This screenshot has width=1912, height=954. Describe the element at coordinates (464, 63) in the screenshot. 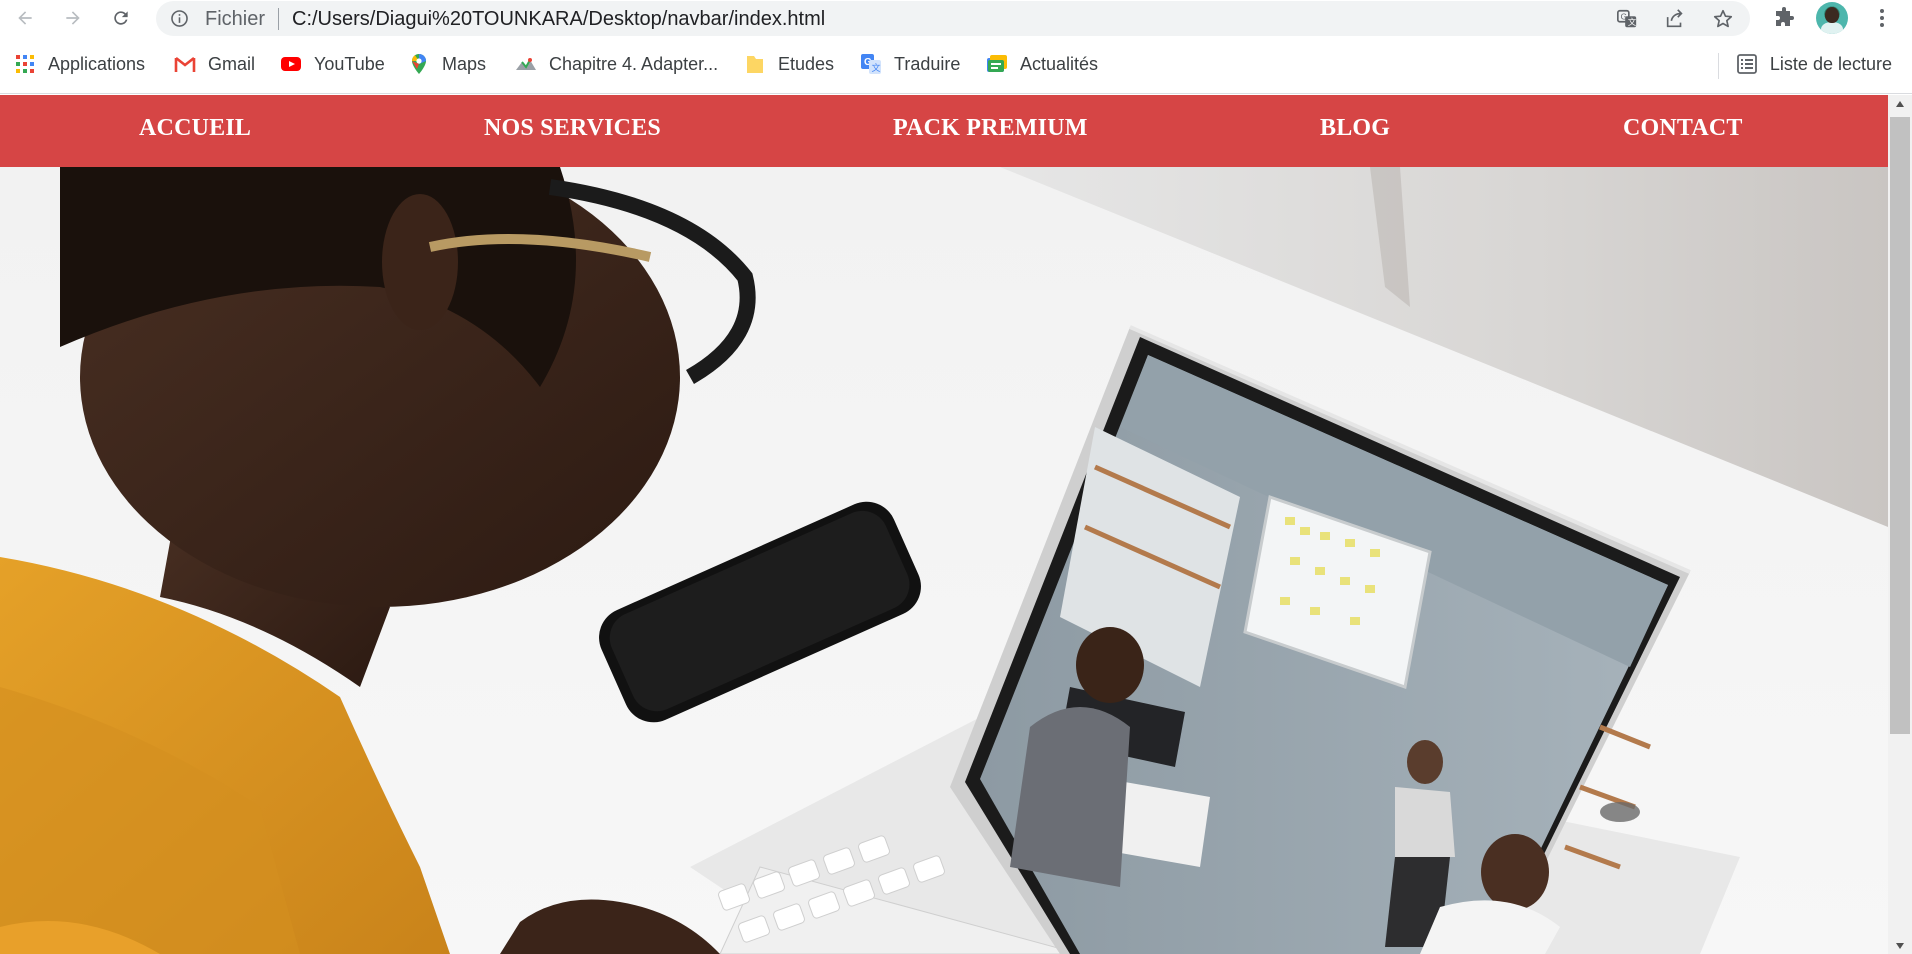

I see `bookmark-label: Maps` at that location.